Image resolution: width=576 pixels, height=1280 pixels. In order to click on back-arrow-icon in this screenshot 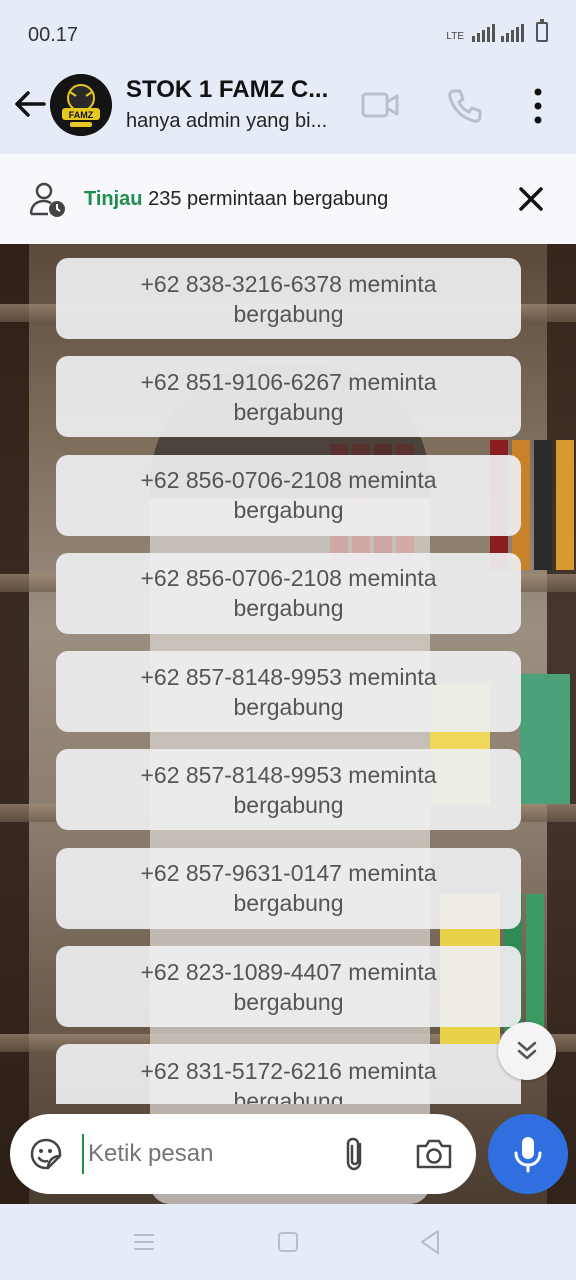, I will do `click(30, 104)`.